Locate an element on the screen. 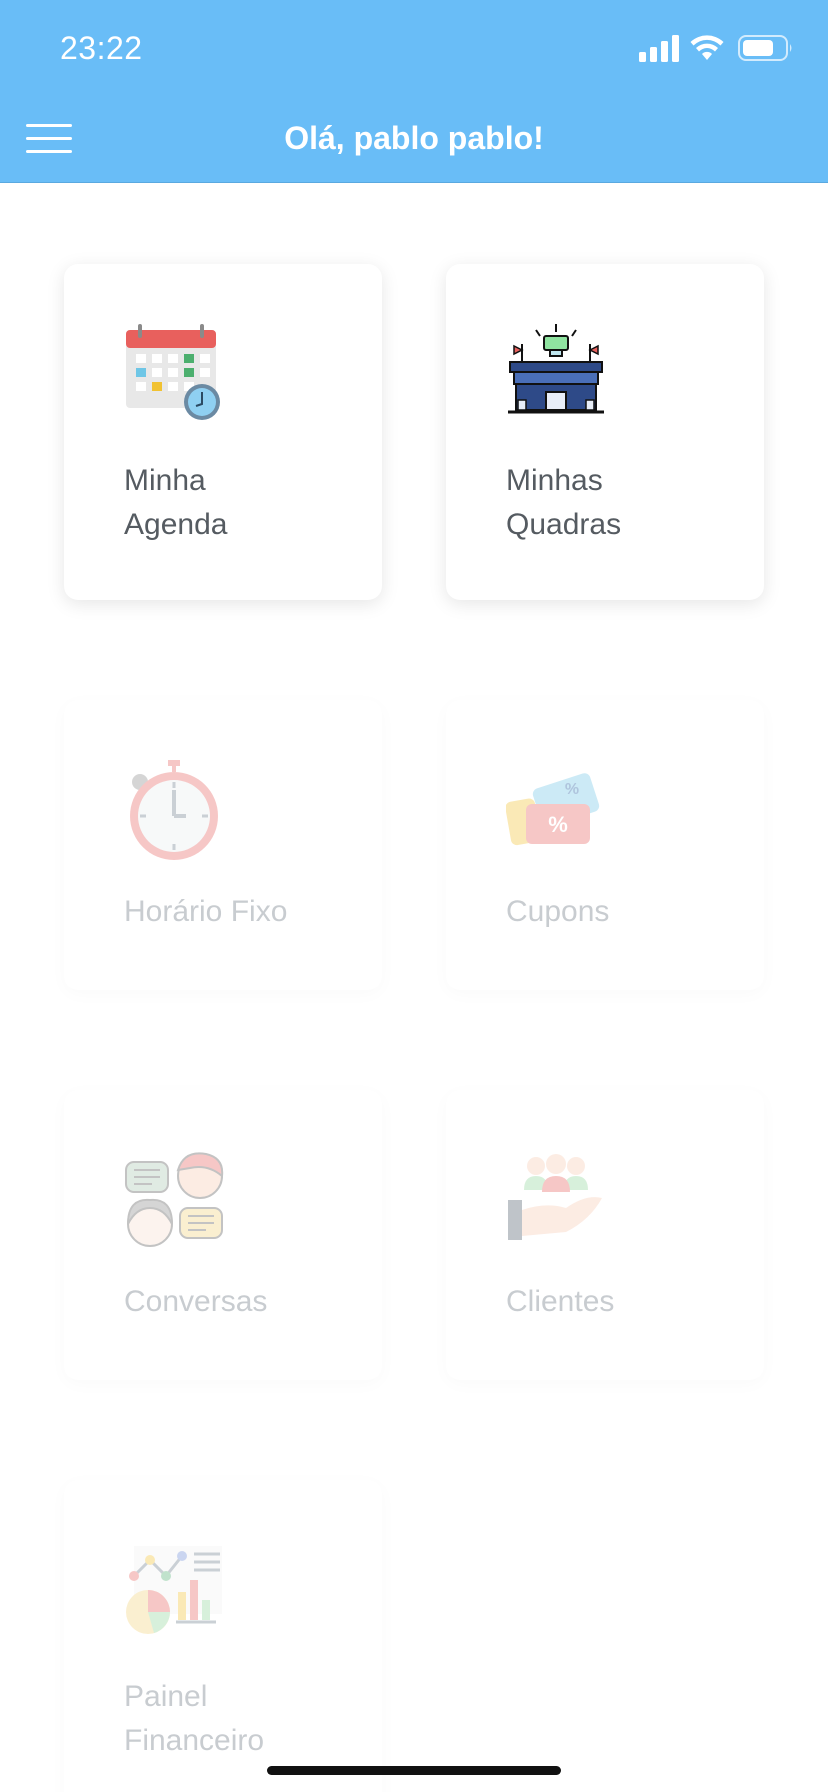 The height and width of the screenshot is (1792, 828). calendar-clock-icon is located at coordinates (173, 372).